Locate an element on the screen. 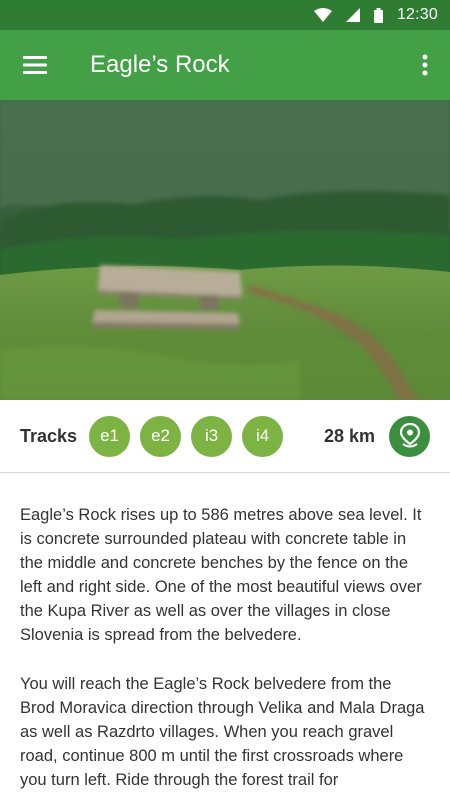  track-badge-e1: e1 is located at coordinates (110, 436).